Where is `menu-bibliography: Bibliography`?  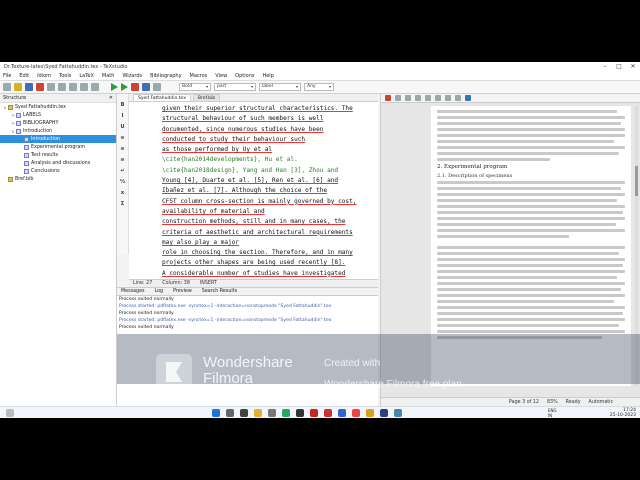 menu-bibliography: Bibliography is located at coordinates (165, 76).